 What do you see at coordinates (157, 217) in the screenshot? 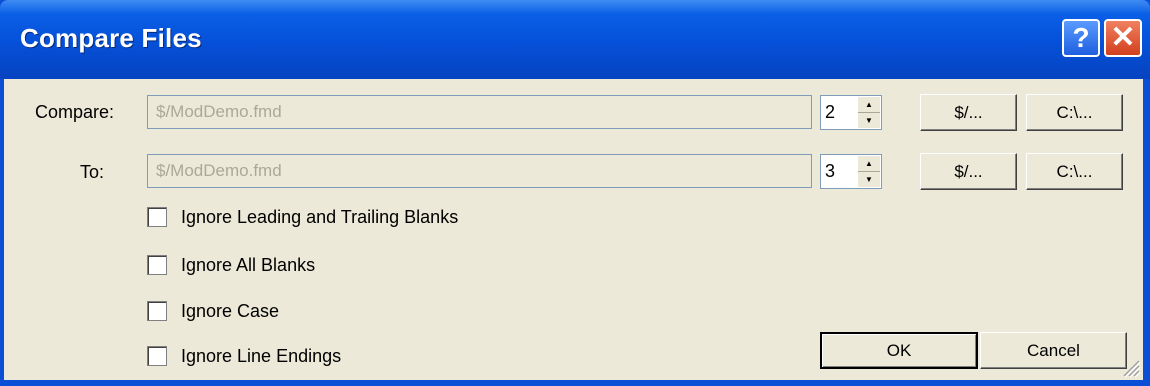
I see `ignore-leading-trailing-checkbox` at bounding box center [157, 217].